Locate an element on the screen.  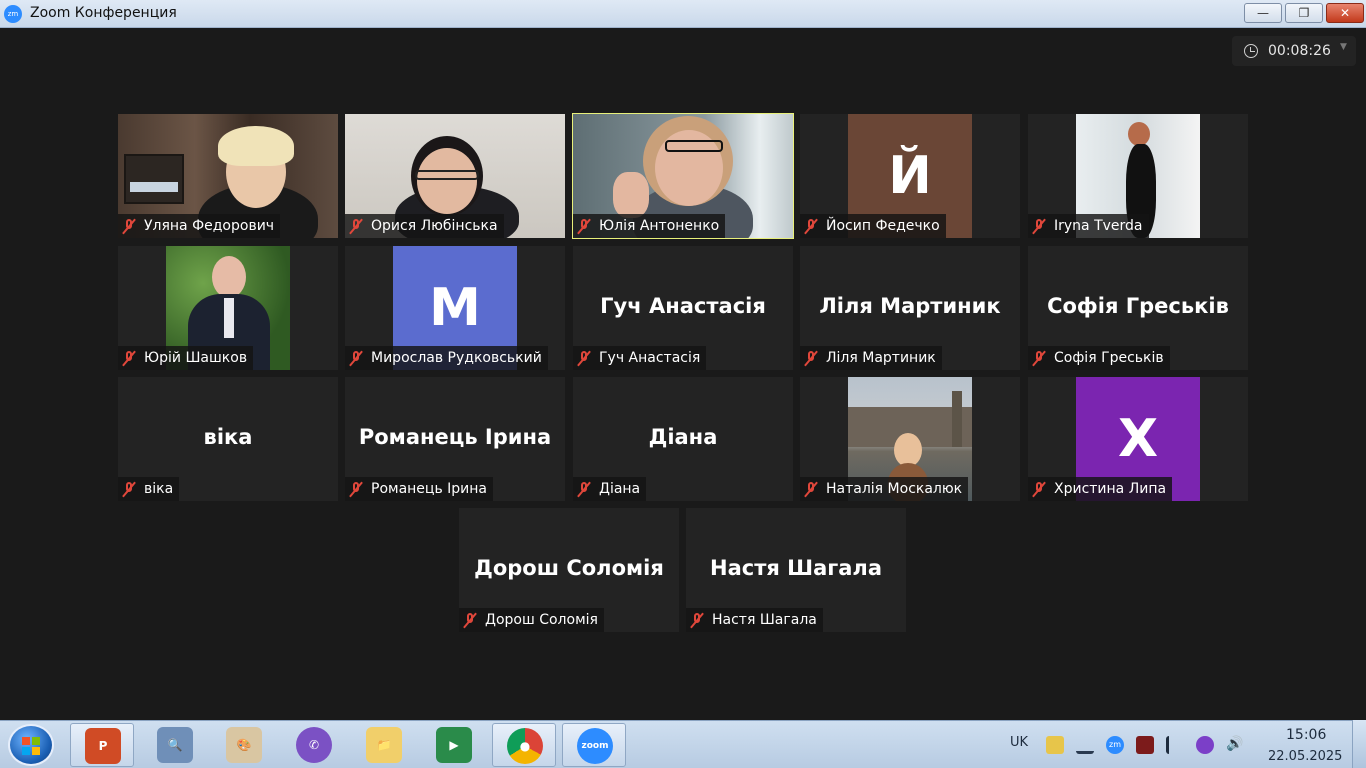
participant-name-tag: Ліля Мартиник is located at coordinates (871, 358).